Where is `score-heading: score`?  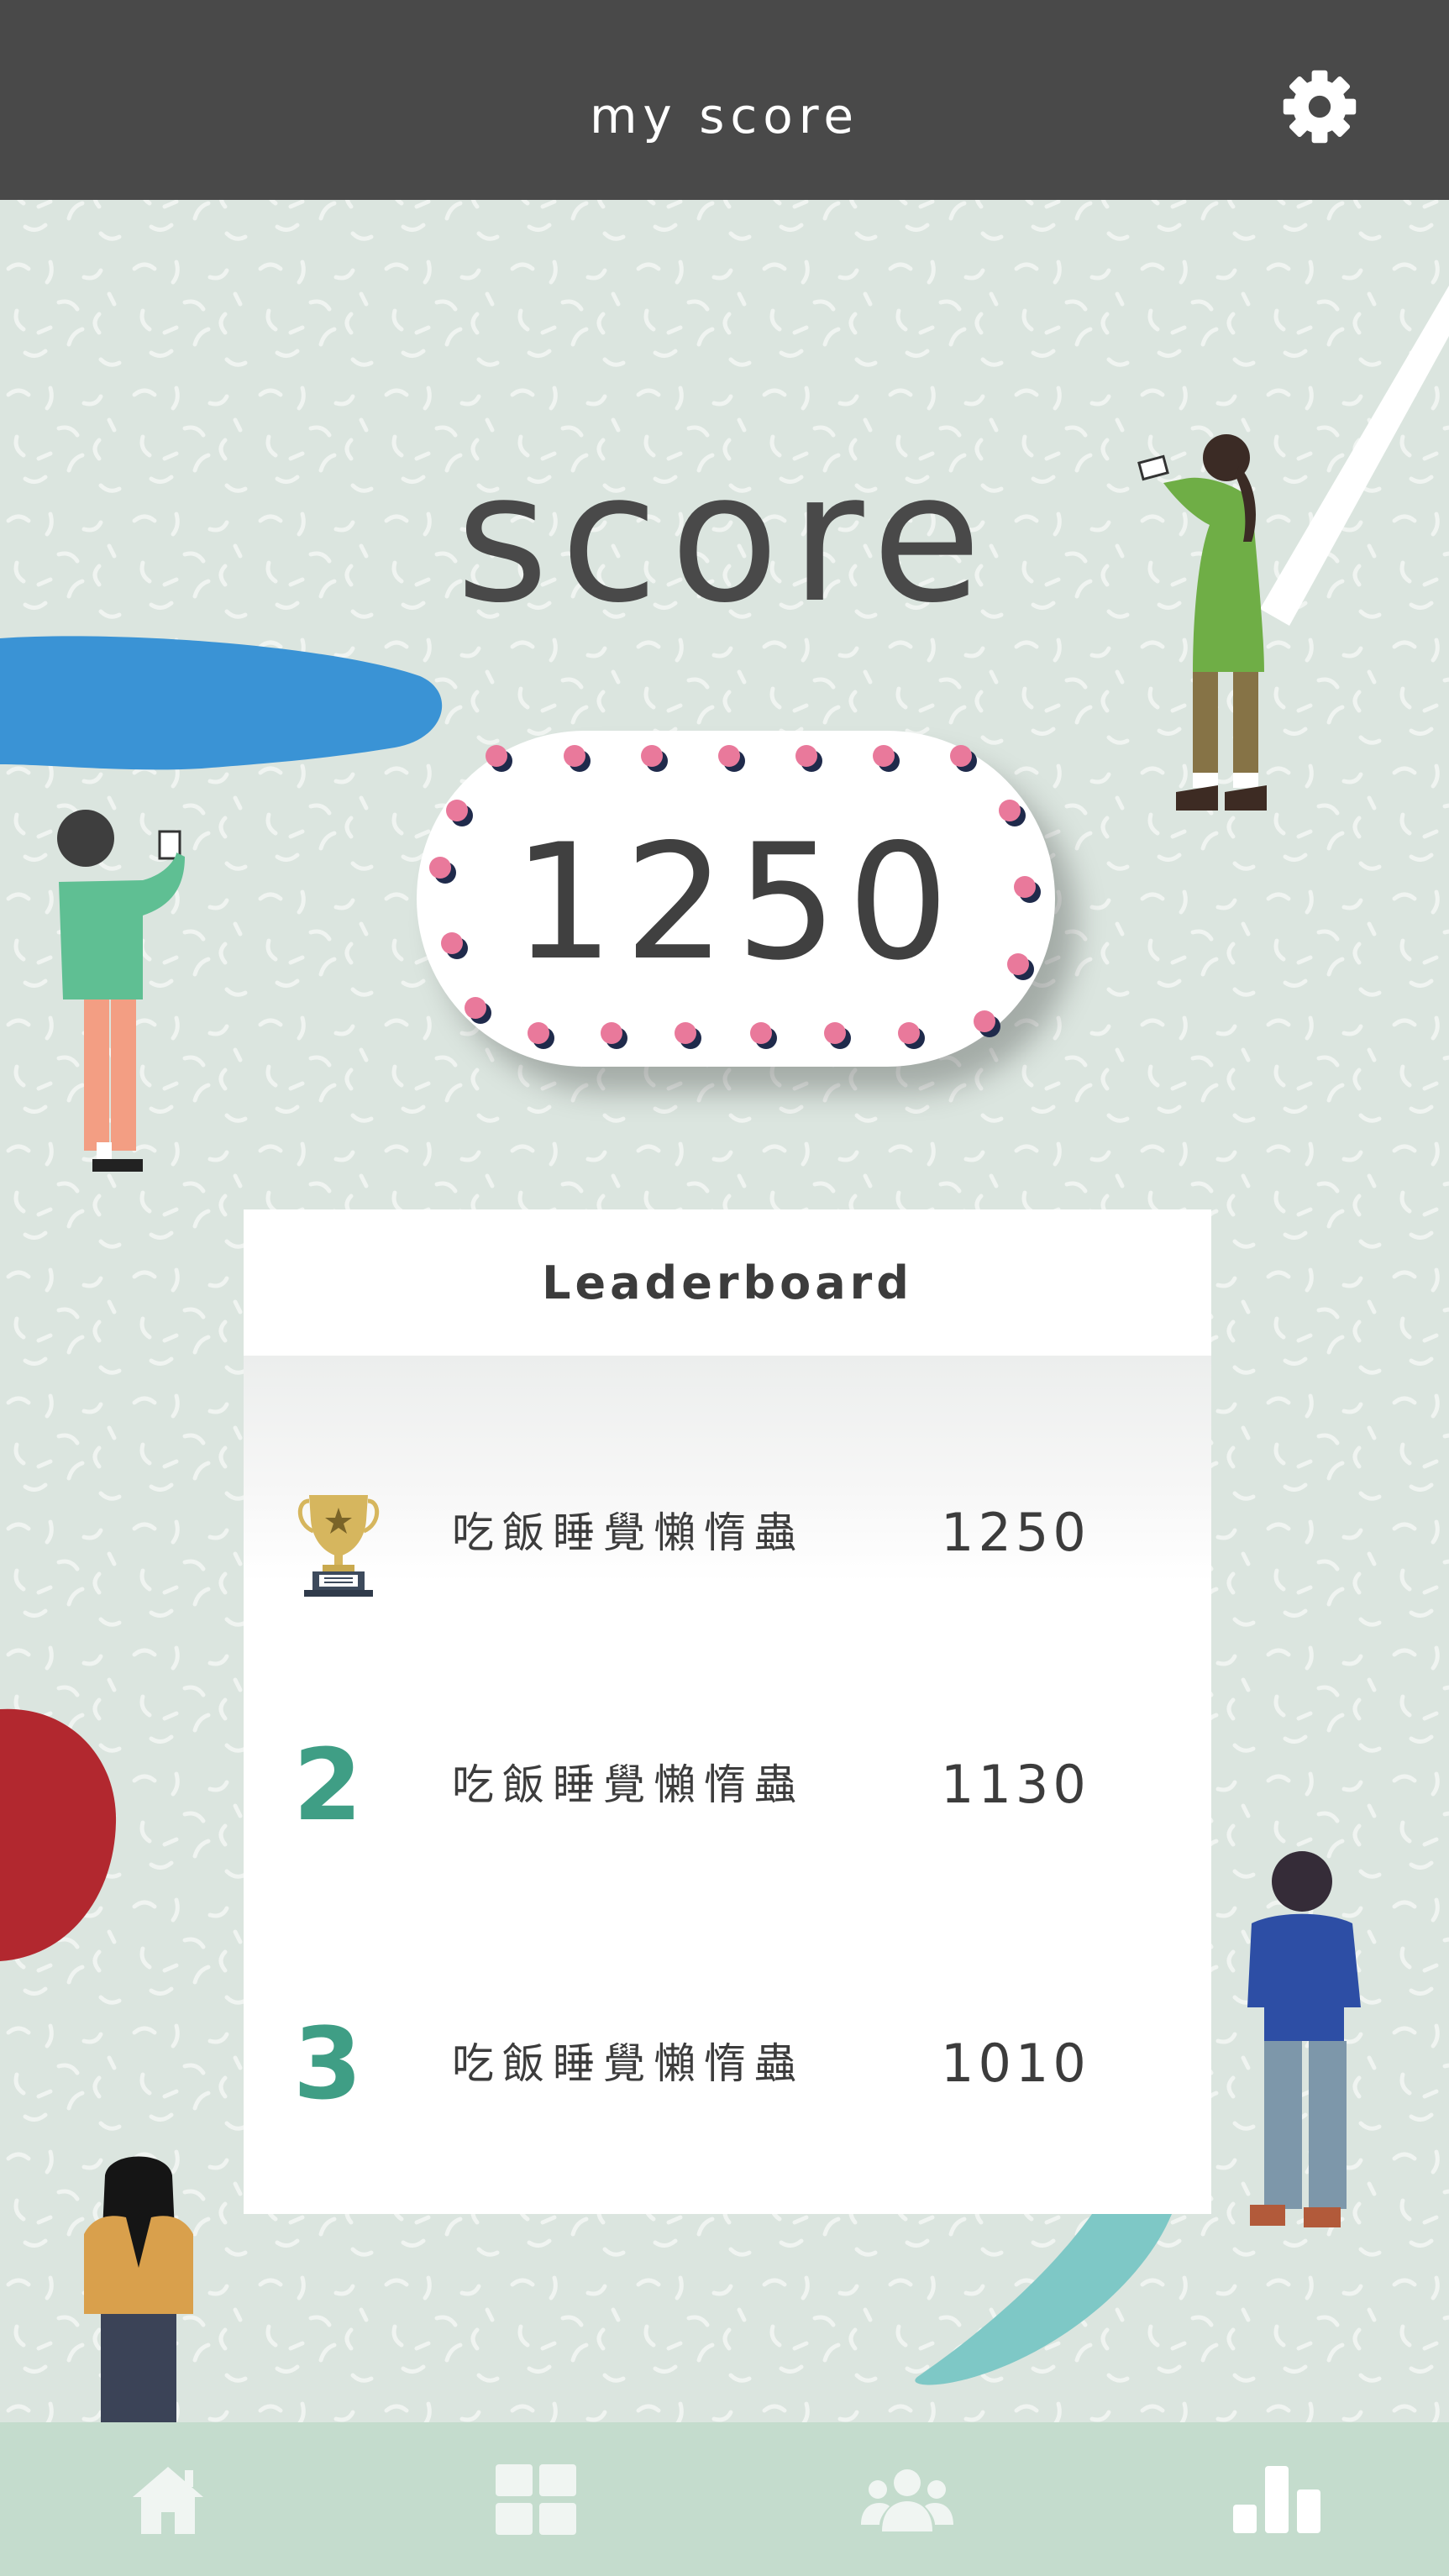 score-heading: score is located at coordinates (724, 538).